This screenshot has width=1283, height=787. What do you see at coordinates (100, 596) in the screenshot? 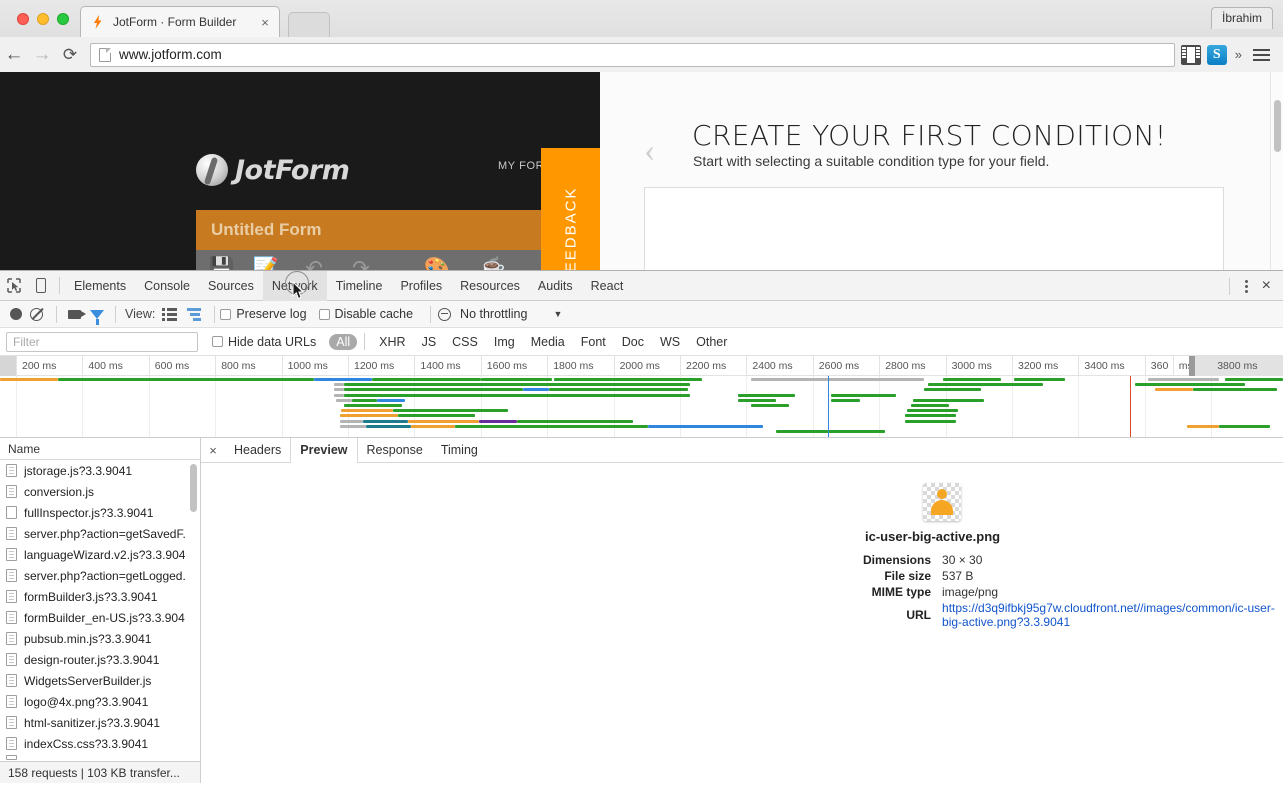
I see `request-row: formBuilder3.js?3.3.9041` at bounding box center [100, 596].